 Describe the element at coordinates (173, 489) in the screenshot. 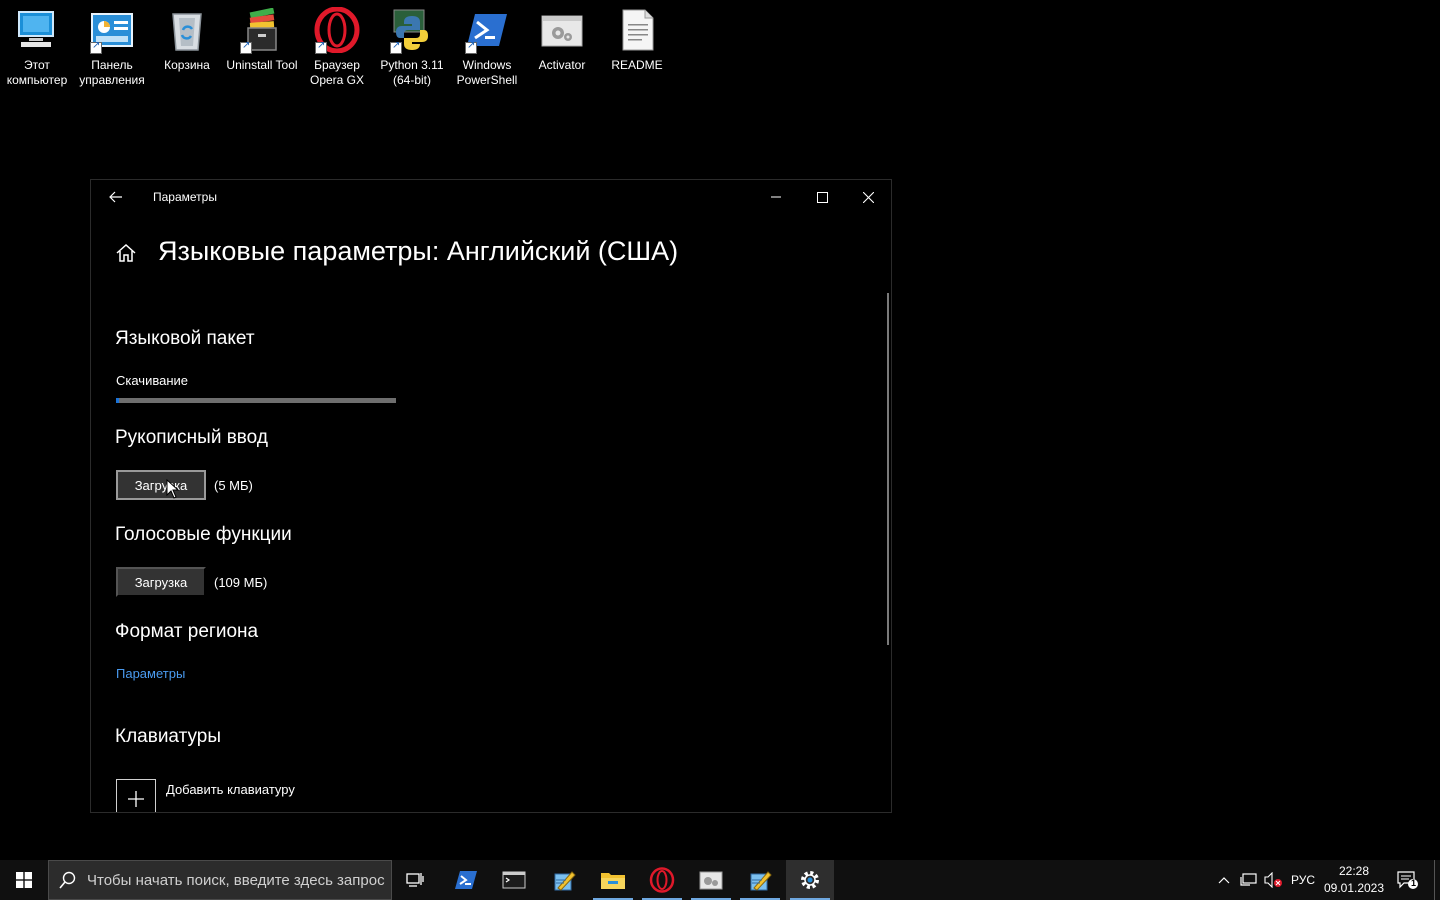

I see `mouse-cursor-icon` at that location.